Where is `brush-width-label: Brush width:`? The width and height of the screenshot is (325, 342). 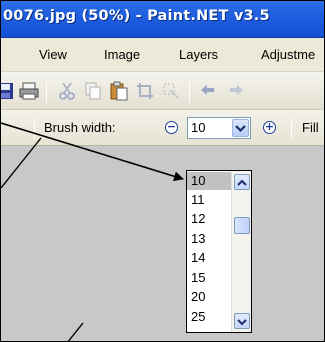
brush-width-label: Brush width: is located at coordinates (80, 127).